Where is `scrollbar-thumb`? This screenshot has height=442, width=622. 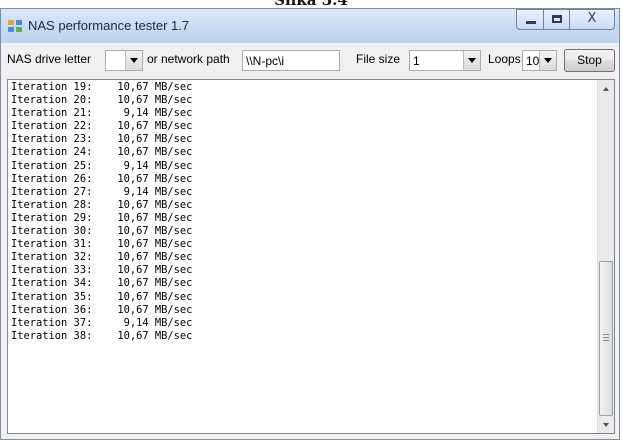
scrollbar-thumb is located at coordinates (606, 338).